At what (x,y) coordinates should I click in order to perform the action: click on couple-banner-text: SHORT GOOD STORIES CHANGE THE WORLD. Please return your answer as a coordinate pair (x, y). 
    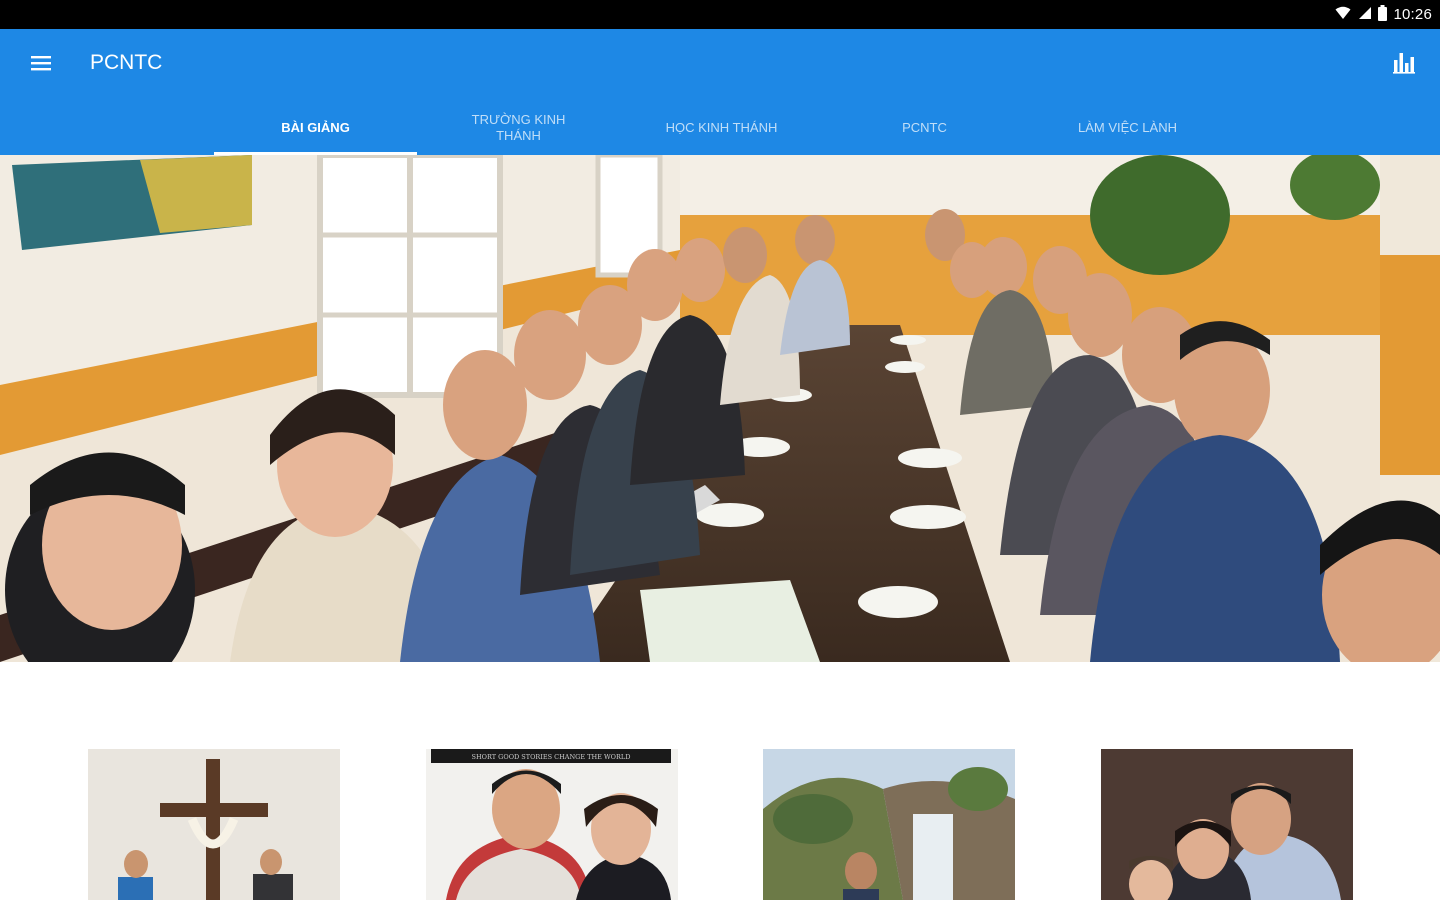
    Looking at the image, I should click on (551, 757).